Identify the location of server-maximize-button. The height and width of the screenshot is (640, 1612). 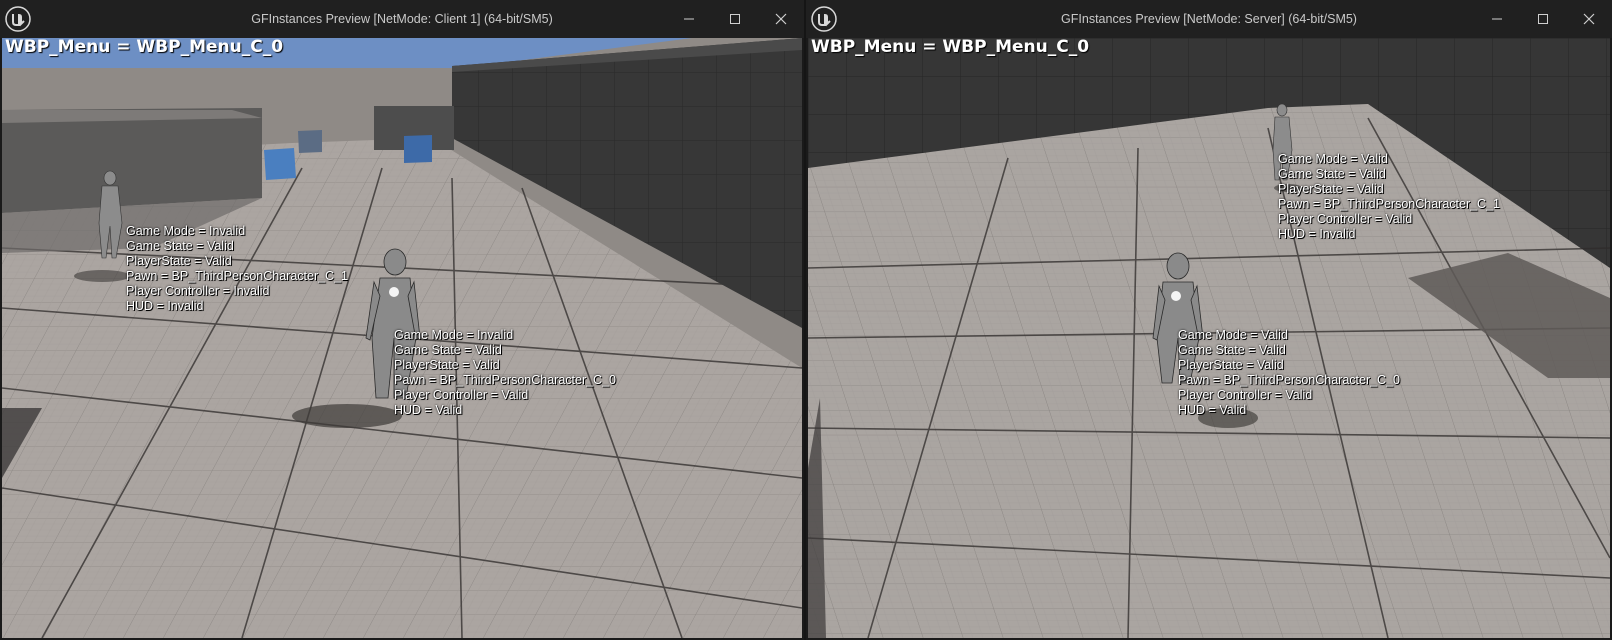
(1543, 19).